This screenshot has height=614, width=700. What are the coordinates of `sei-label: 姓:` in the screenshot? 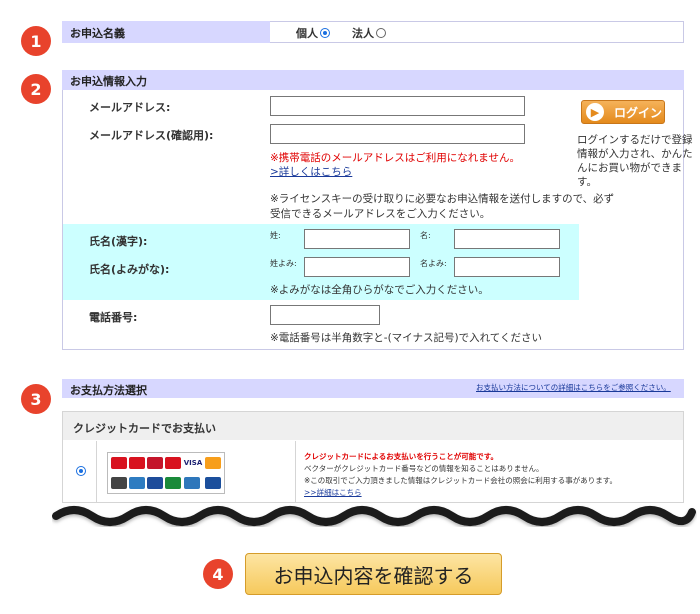 It's located at (275, 235).